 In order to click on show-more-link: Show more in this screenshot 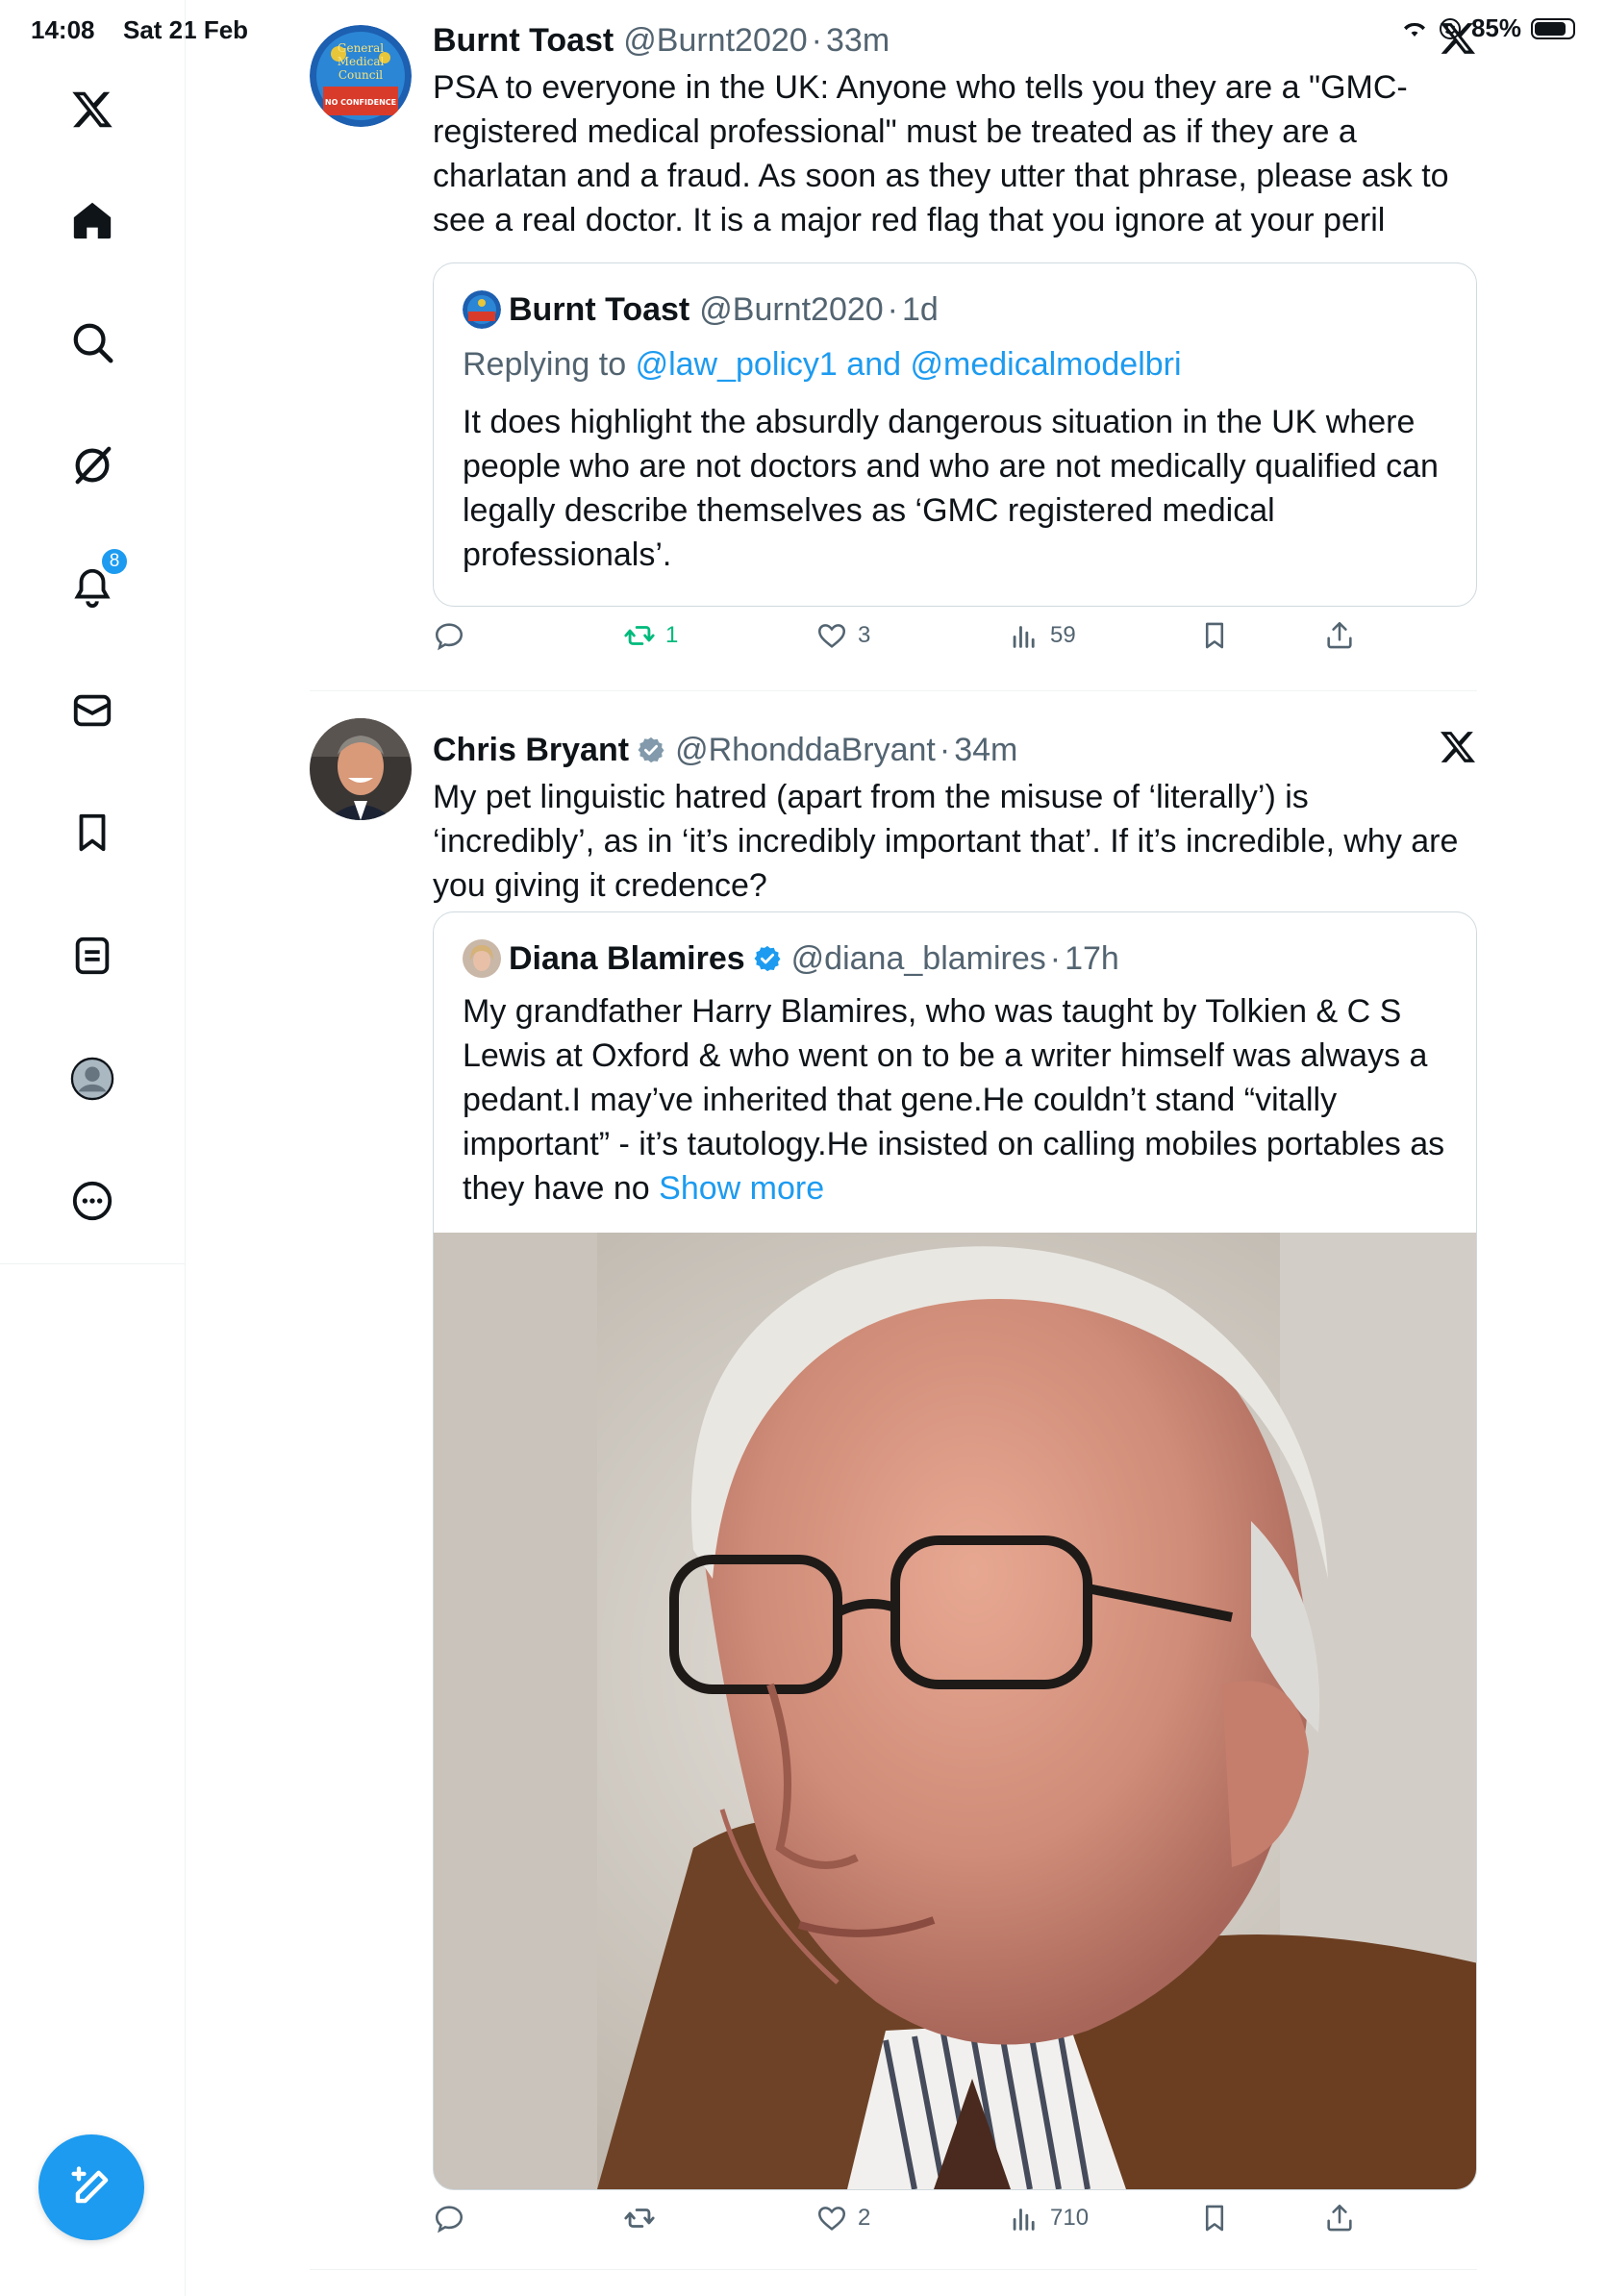, I will do `click(741, 1188)`.